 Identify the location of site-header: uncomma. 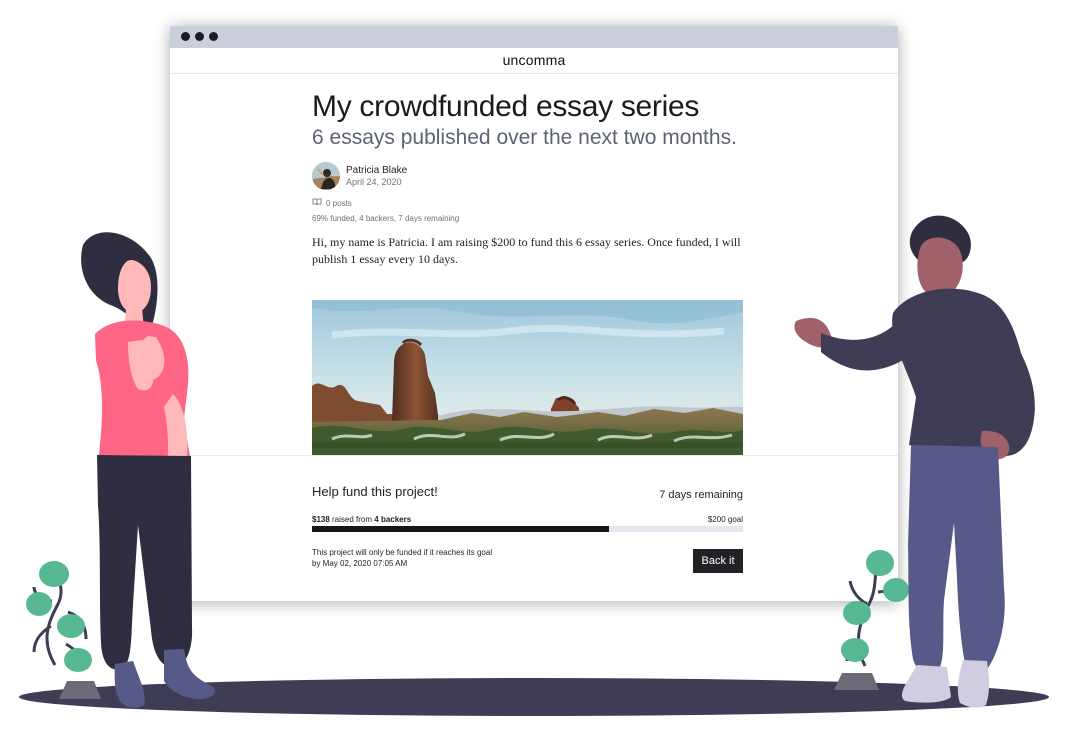
(534, 61).